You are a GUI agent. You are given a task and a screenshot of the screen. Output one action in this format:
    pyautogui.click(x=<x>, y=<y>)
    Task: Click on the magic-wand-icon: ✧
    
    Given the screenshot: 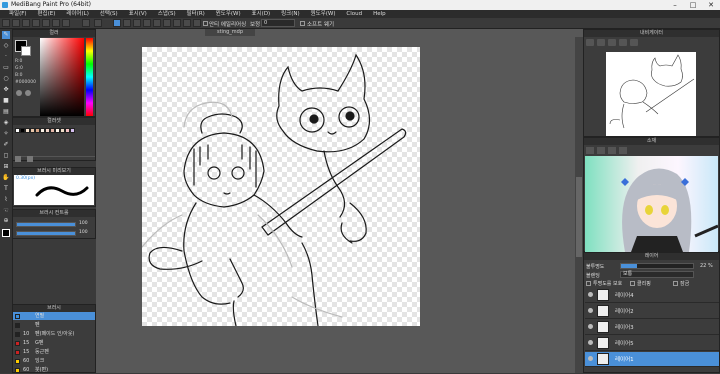 What is the action you would take?
    pyautogui.click(x=6, y=134)
    